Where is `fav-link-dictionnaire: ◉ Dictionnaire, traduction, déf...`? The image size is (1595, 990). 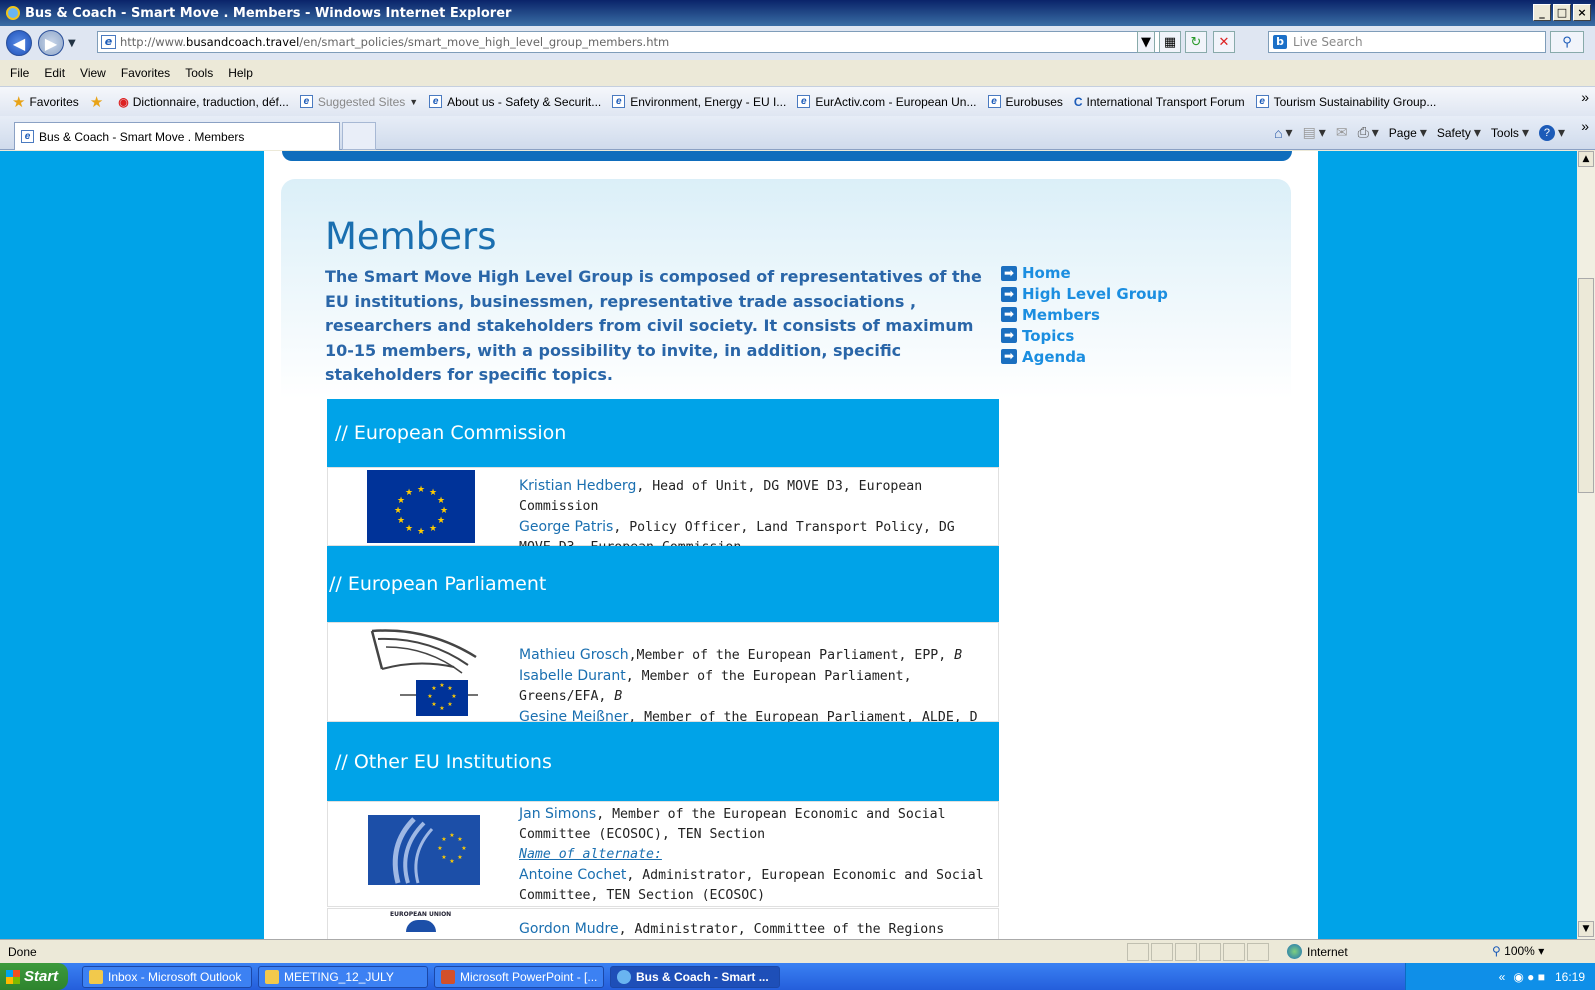 fav-link-dictionnaire: ◉ Dictionnaire, traduction, déf... is located at coordinates (203, 102).